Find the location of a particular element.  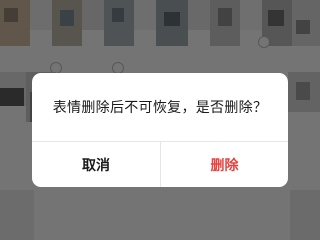

delete-button: 删除 is located at coordinates (224, 164).